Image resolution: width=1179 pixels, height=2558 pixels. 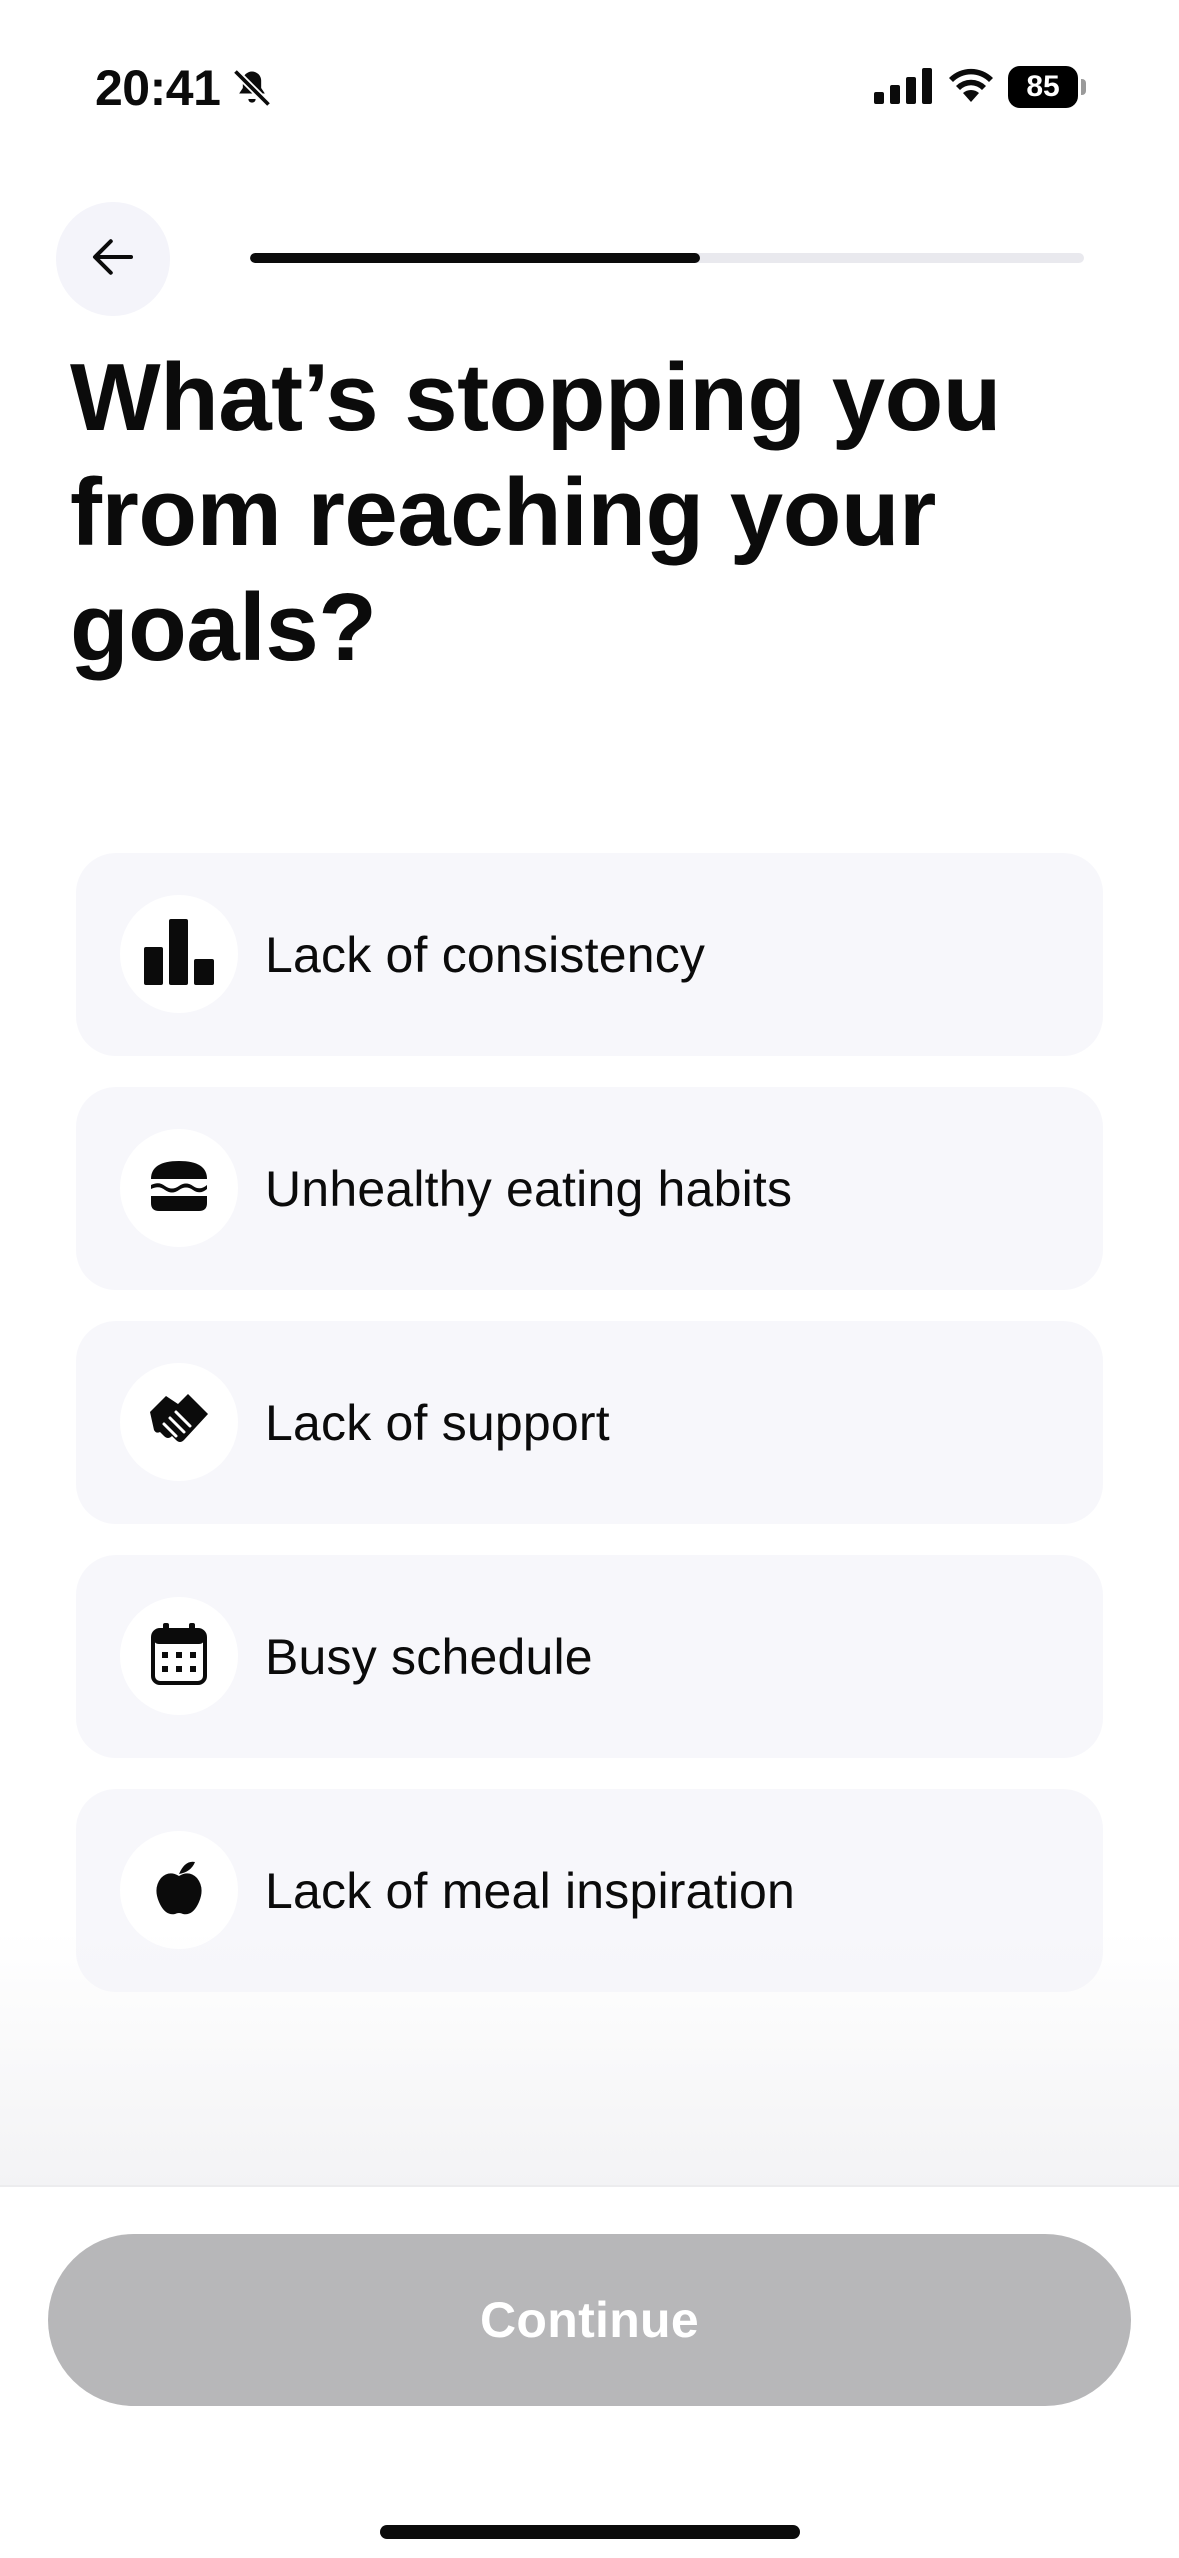 I want to click on apple-icon, so click(x=179, y=1890).